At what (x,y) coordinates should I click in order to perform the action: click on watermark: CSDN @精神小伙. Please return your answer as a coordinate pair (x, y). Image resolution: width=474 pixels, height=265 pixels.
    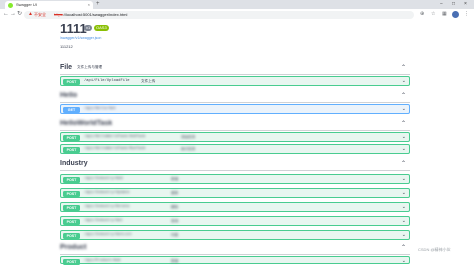
    Looking at the image, I should click on (434, 249).